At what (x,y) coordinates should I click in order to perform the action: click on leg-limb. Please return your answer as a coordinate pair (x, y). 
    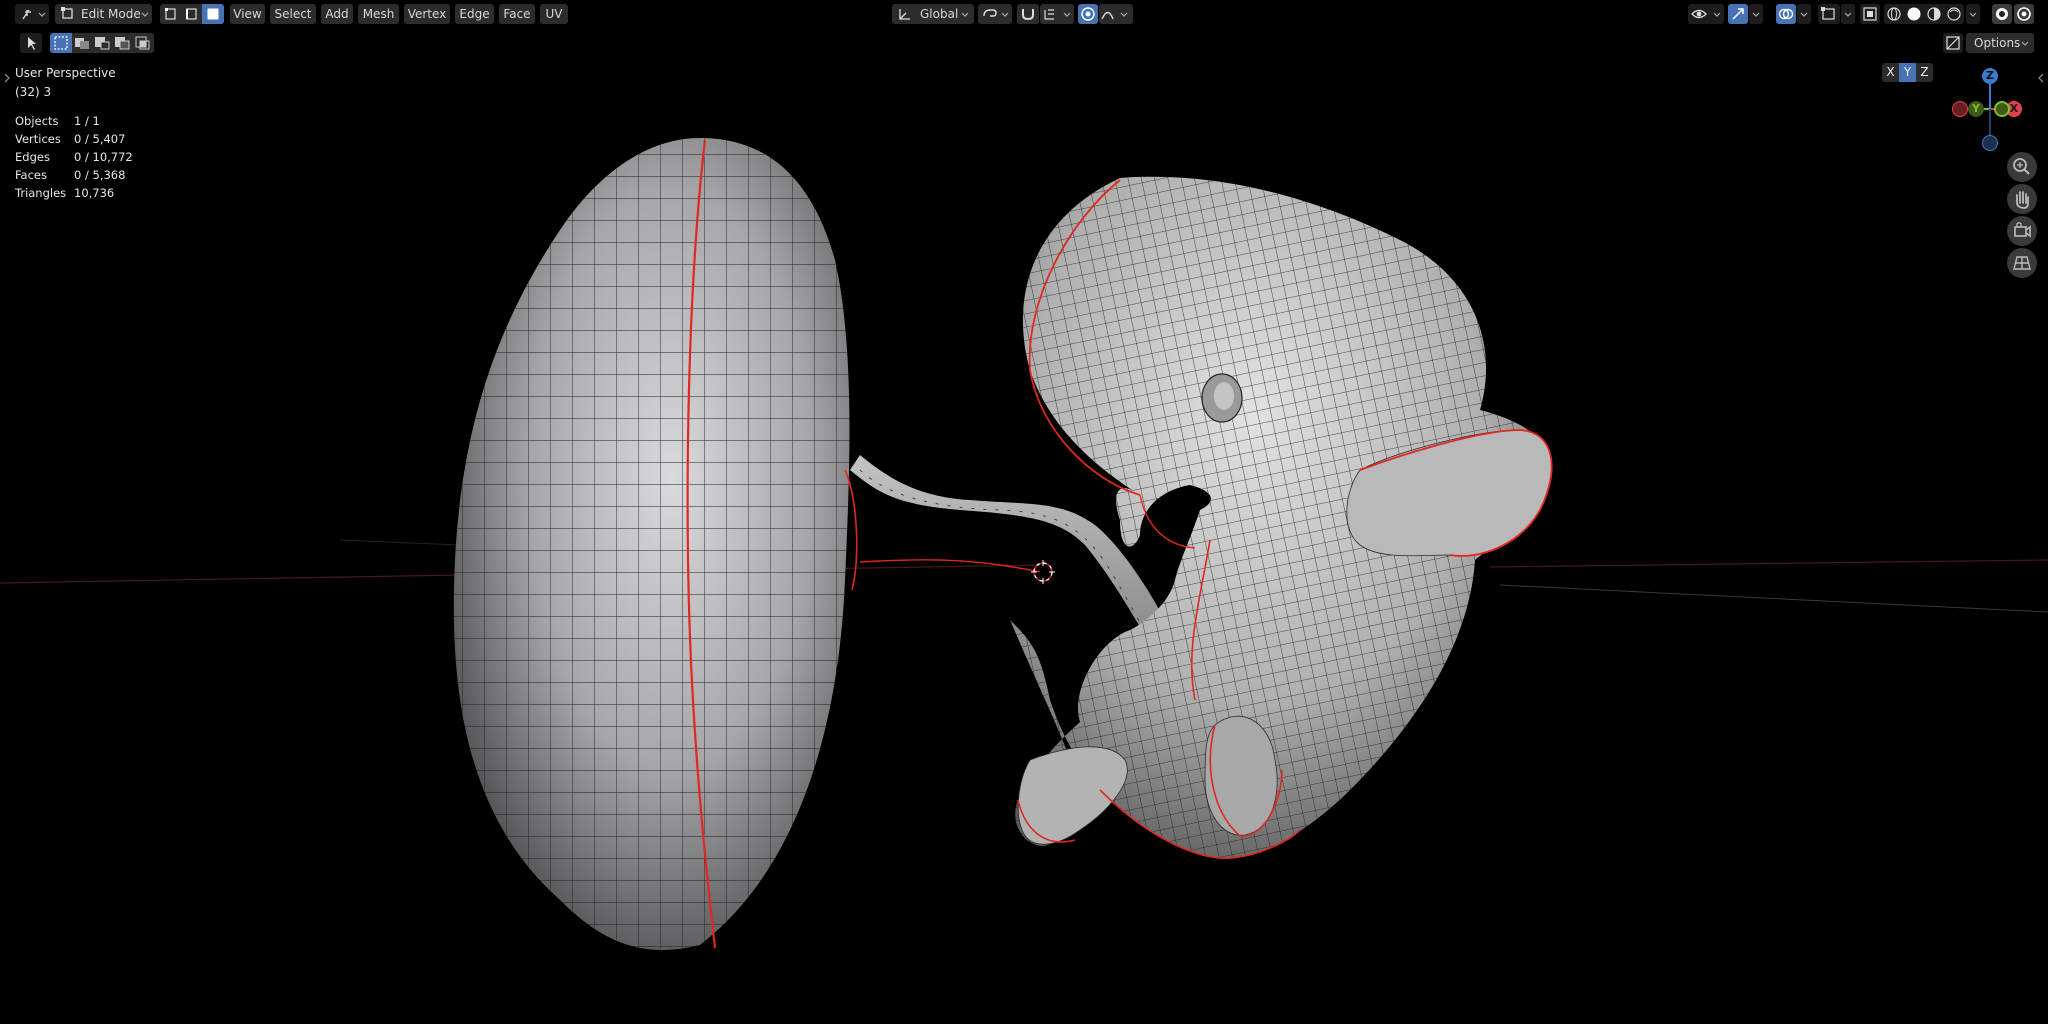
    Looking at the image, I should click on (1241, 775).